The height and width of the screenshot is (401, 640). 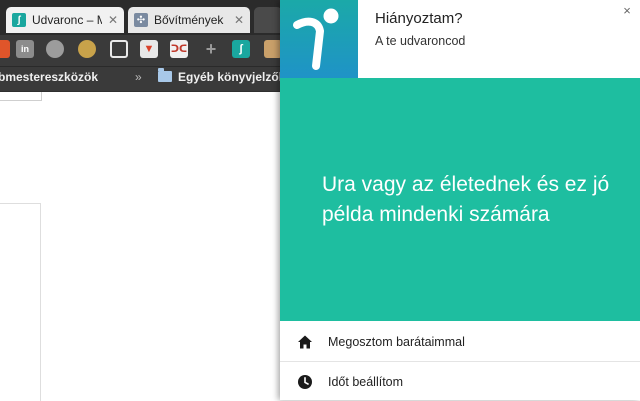 I want to click on extension-orange-icon, so click(x=5, y=49).